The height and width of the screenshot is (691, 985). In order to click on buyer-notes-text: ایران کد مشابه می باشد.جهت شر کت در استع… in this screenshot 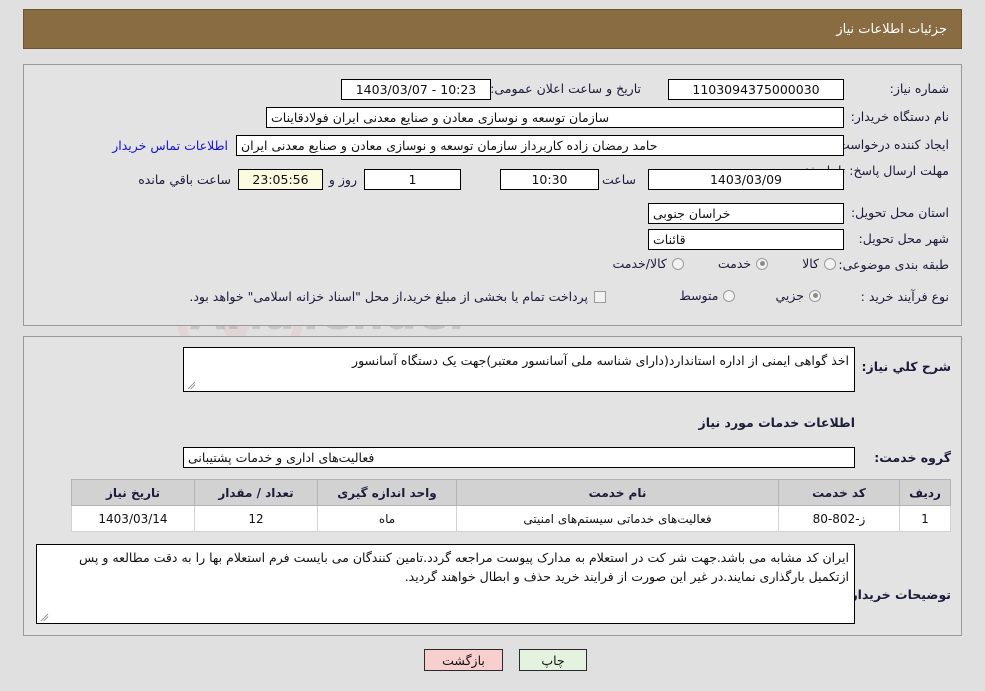, I will do `click(463, 567)`.